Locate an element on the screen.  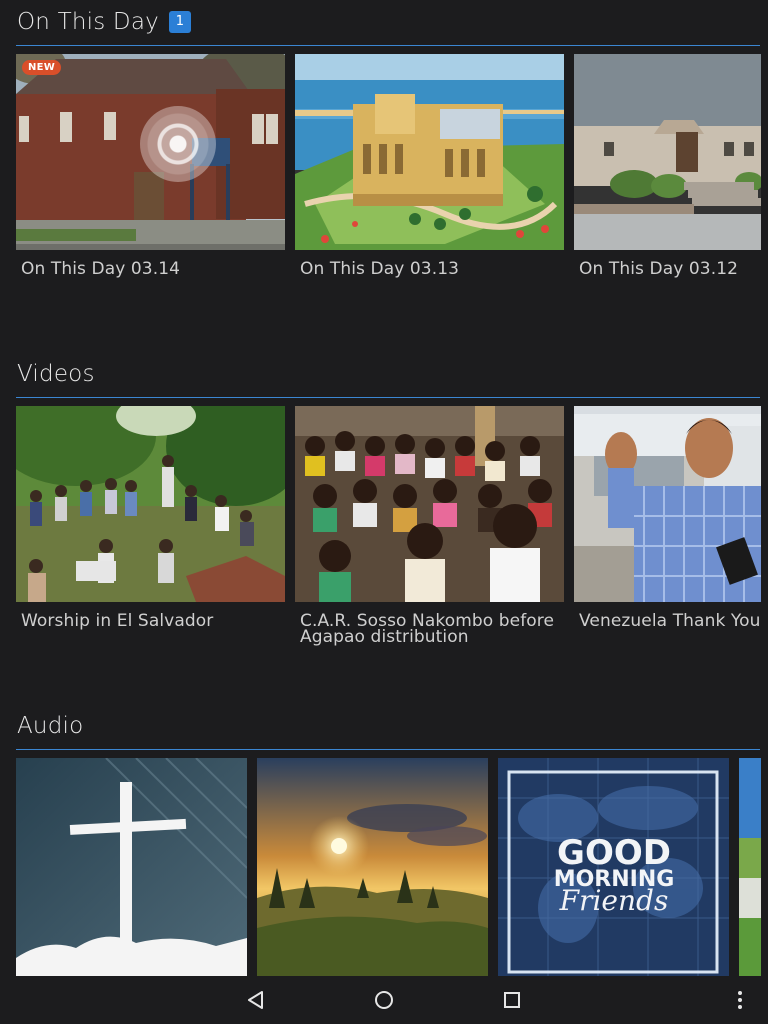
card-title: On This Day 03.14 is located at coordinates (101, 269).